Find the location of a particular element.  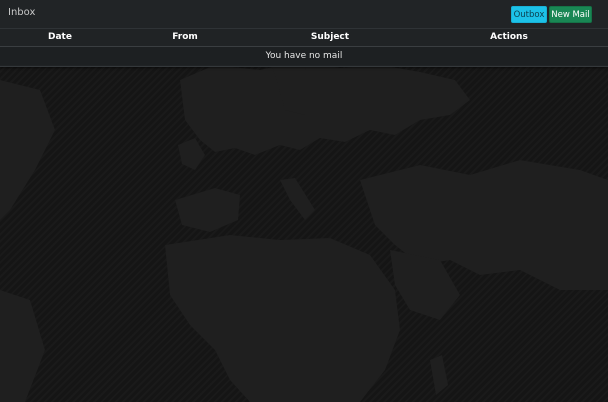

empty-message: You have no mail is located at coordinates (304, 55).